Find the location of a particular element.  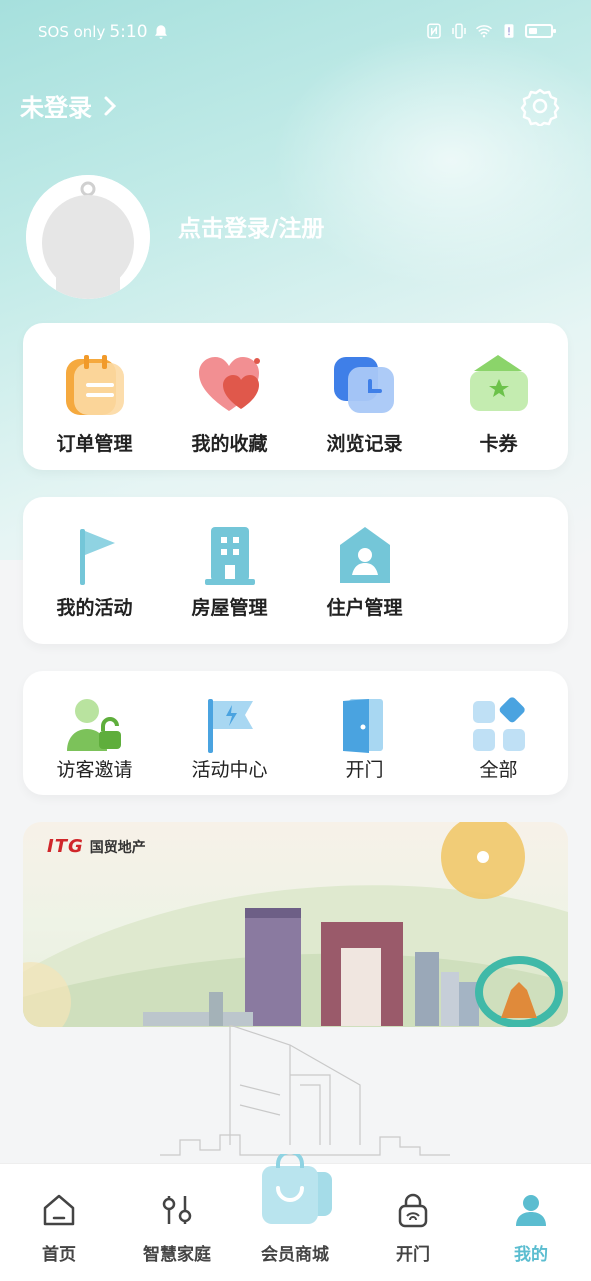

service-label: 全部 is located at coordinates (498, 770).